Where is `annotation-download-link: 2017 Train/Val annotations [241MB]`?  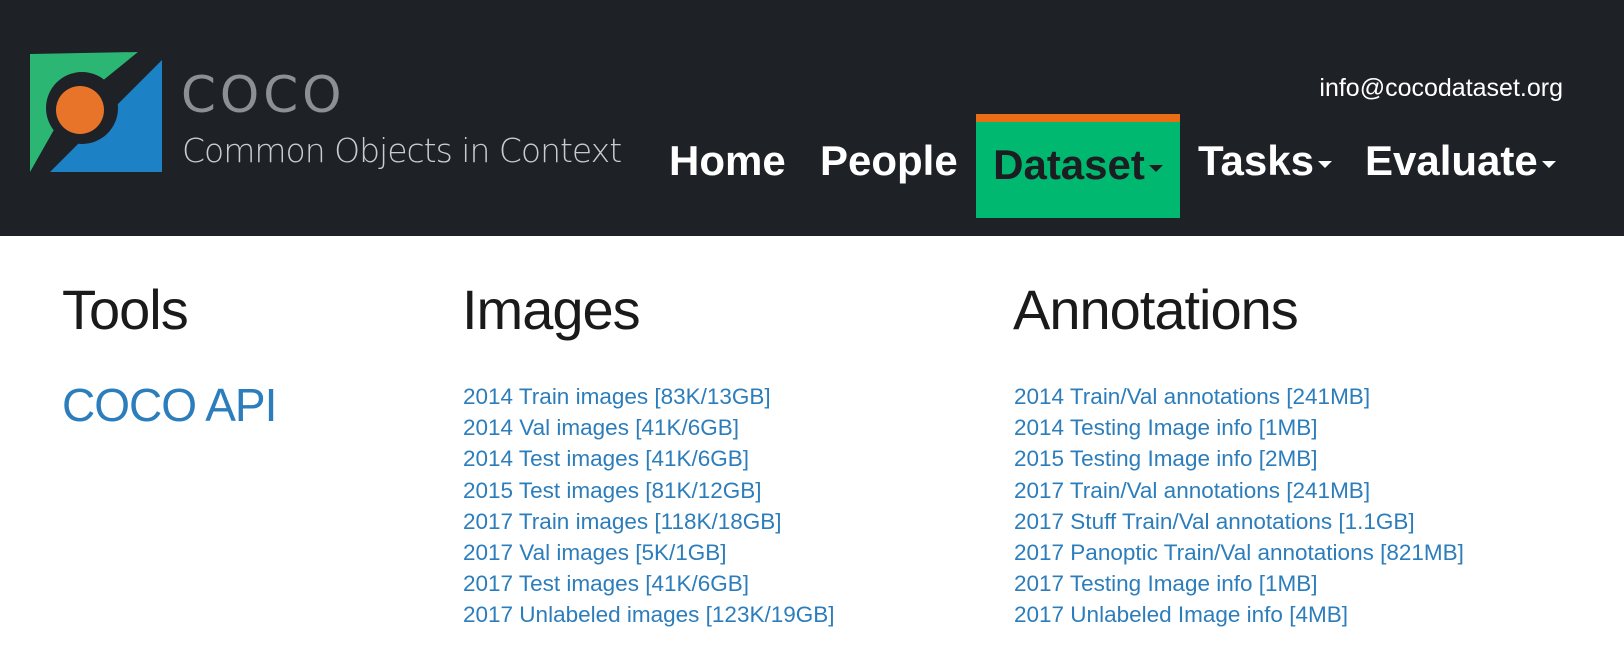
annotation-download-link: 2017 Train/Val annotations [241MB] is located at coordinates (1192, 490).